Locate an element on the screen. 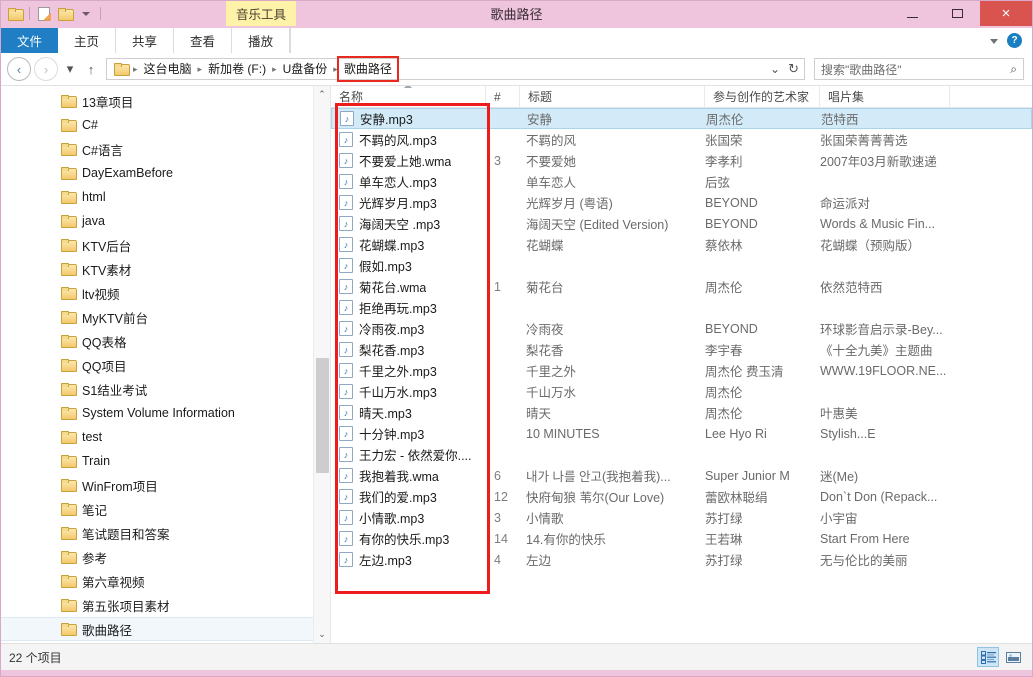 This screenshot has width=1033, height=677. table-row: ♪ 千山万水.mp3 千山万水 周杰伦 is located at coordinates (681, 391).